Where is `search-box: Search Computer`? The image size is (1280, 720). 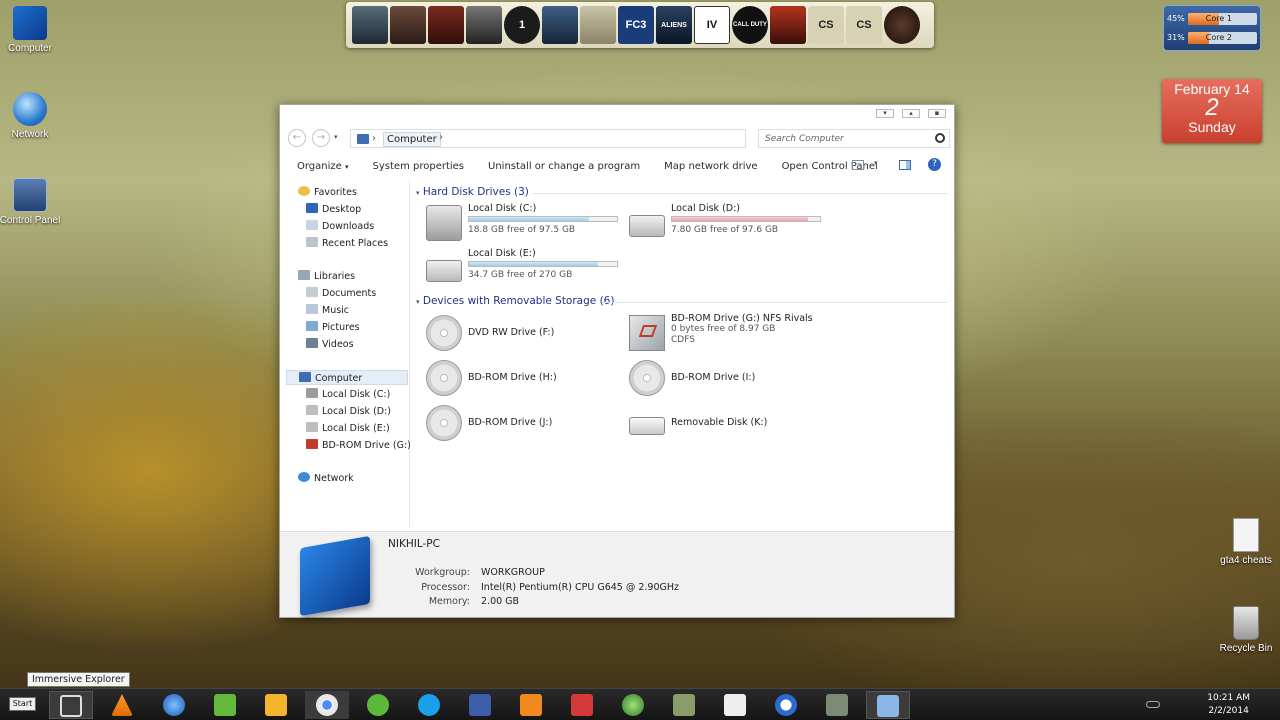 search-box: Search Computer is located at coordinates (854, 138).